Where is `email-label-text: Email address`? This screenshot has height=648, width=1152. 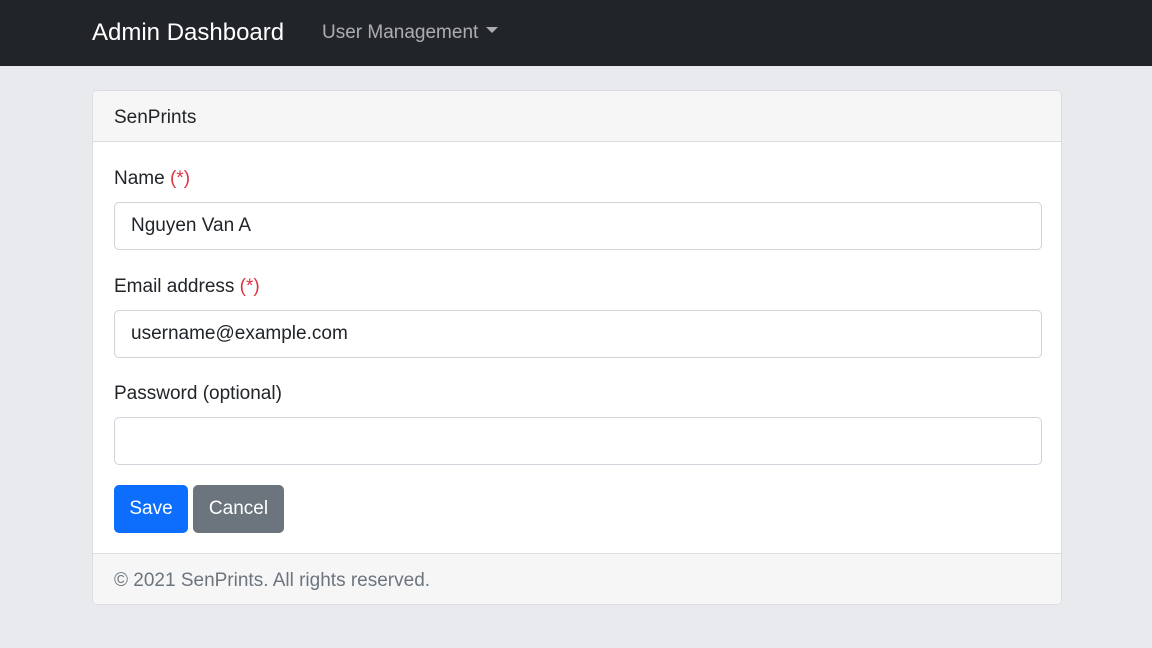
email-label-text: Email address is located at coordinates (174, 286).